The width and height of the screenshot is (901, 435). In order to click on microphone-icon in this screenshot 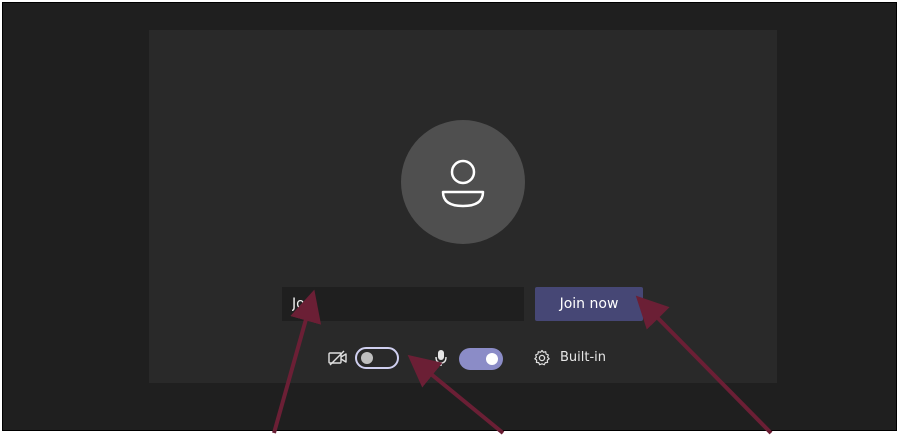, I will do `click(441, 360)`.